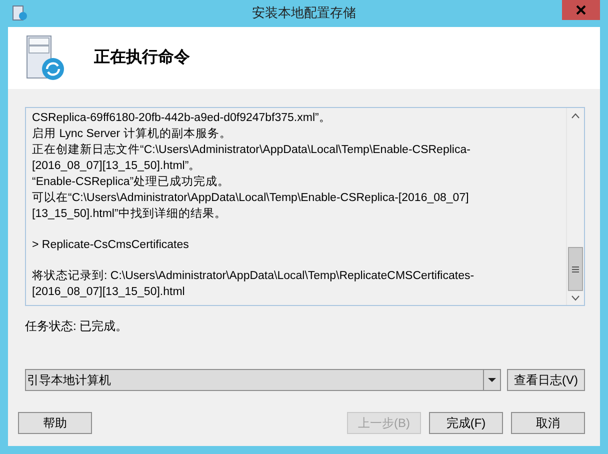  I want to click on close-button, so click(581, 10).